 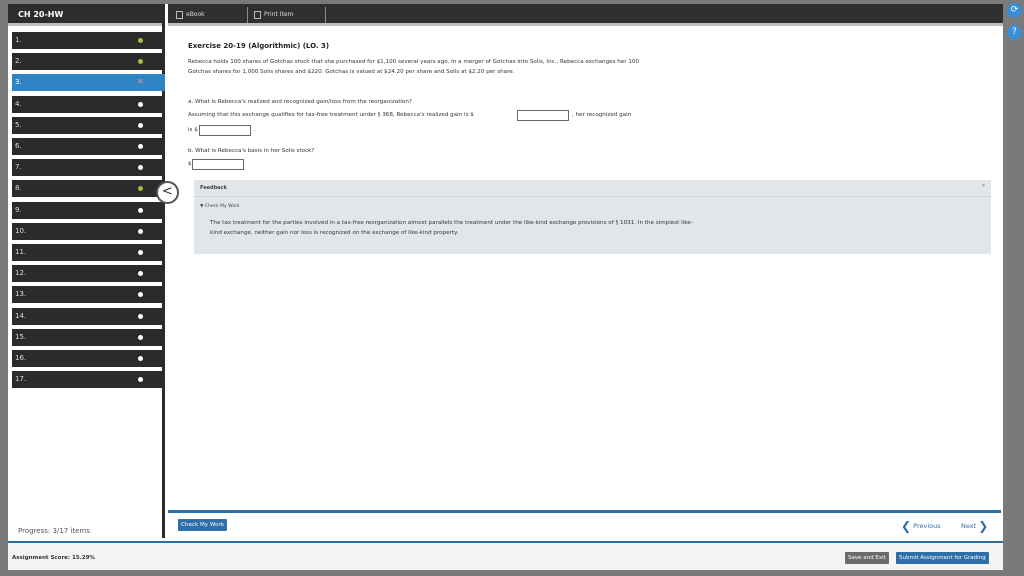 What do you see at coordinates (54, 531) in the screenshot?
I see `progress-text: Progress: 3/17 items` at bounding box center [54, 531].